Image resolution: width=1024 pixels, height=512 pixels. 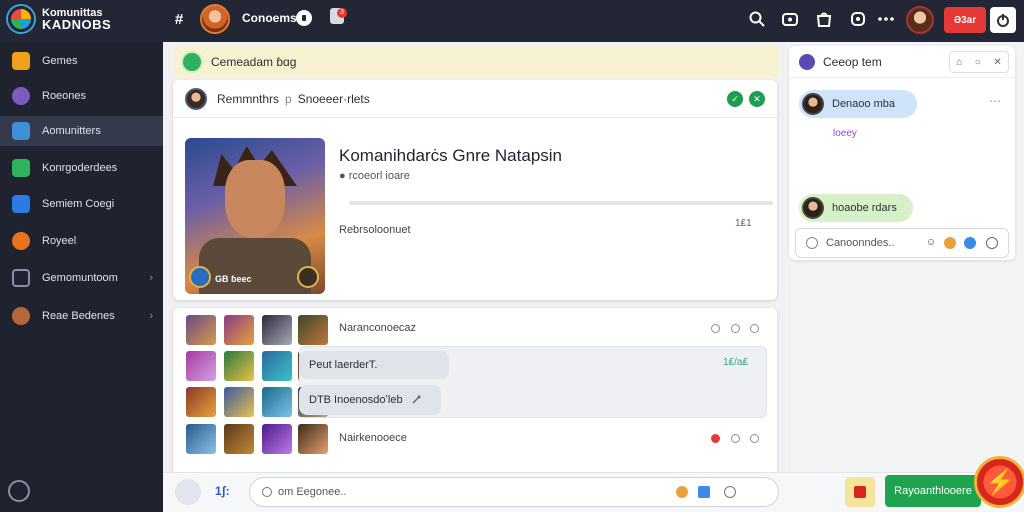 I want to click on sidebar-item-friends: Roeones, so click(x=81, y=96).